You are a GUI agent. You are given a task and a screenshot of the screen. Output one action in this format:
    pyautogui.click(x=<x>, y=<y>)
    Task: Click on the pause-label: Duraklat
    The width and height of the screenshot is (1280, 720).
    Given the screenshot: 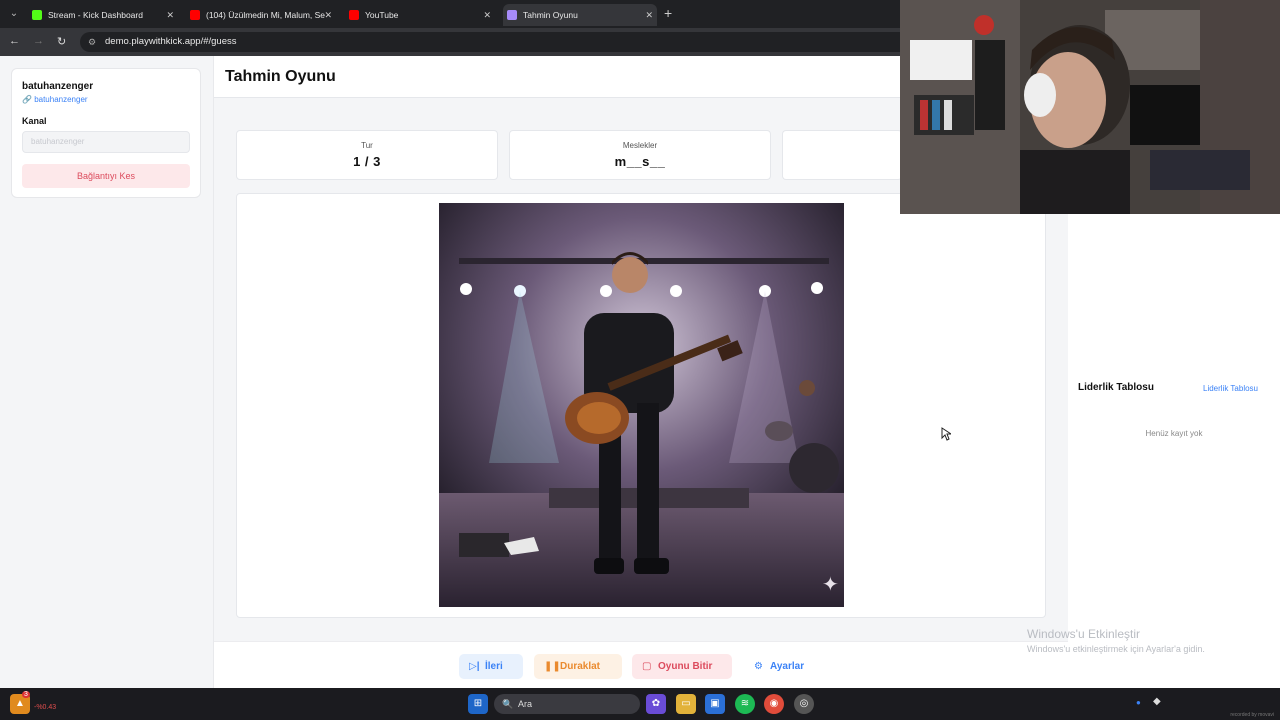 What is the action you would take?
    pyautogui.click(x=580, y=666)
    